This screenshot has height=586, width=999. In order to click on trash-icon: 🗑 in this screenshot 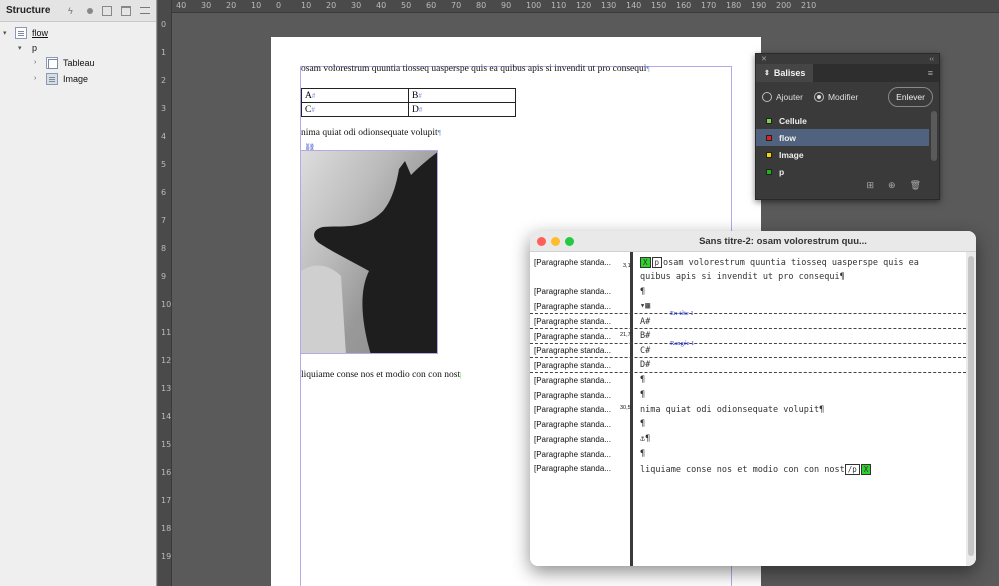, I will do `click(915, 185)`.